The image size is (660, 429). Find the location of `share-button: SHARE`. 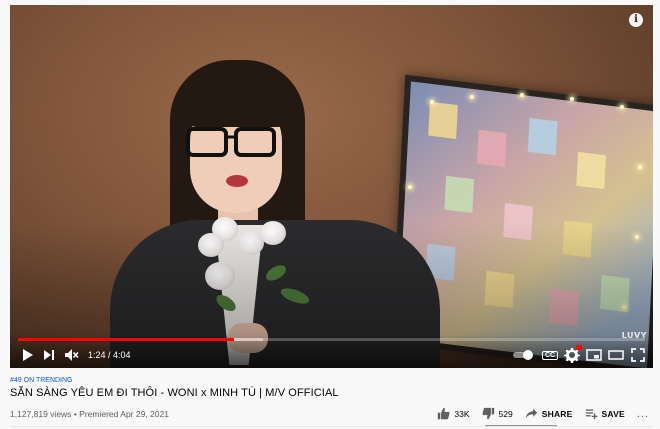

share-button: SHARE is located at coordinates (549, 413).